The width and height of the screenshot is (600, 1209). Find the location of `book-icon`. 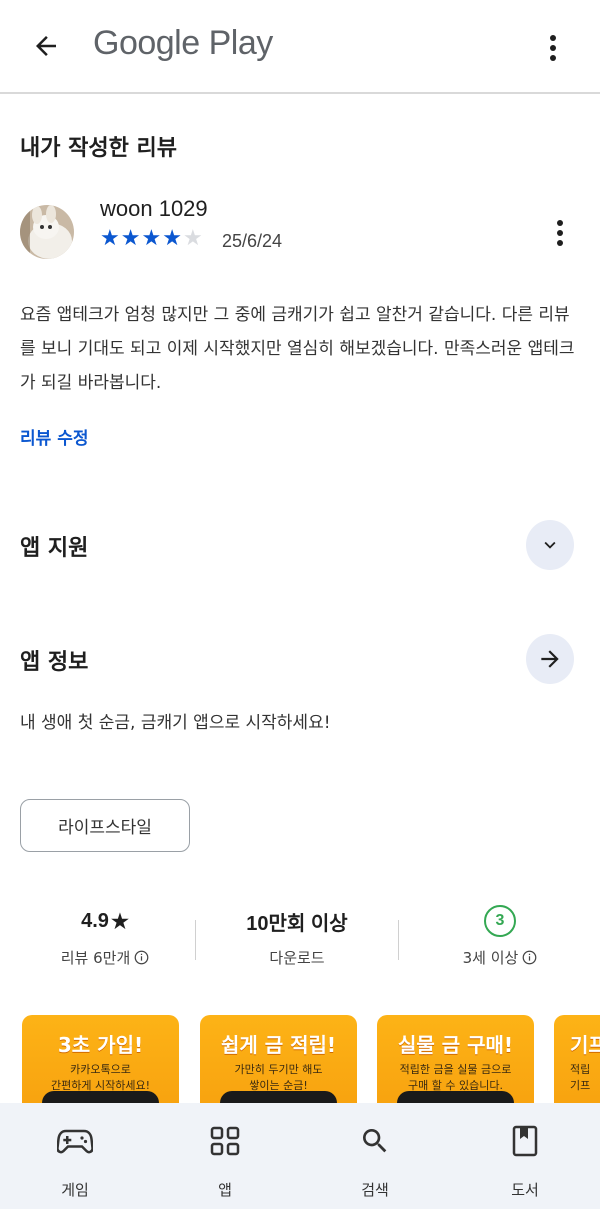

book-icon is located at coordinates (525, 1141).